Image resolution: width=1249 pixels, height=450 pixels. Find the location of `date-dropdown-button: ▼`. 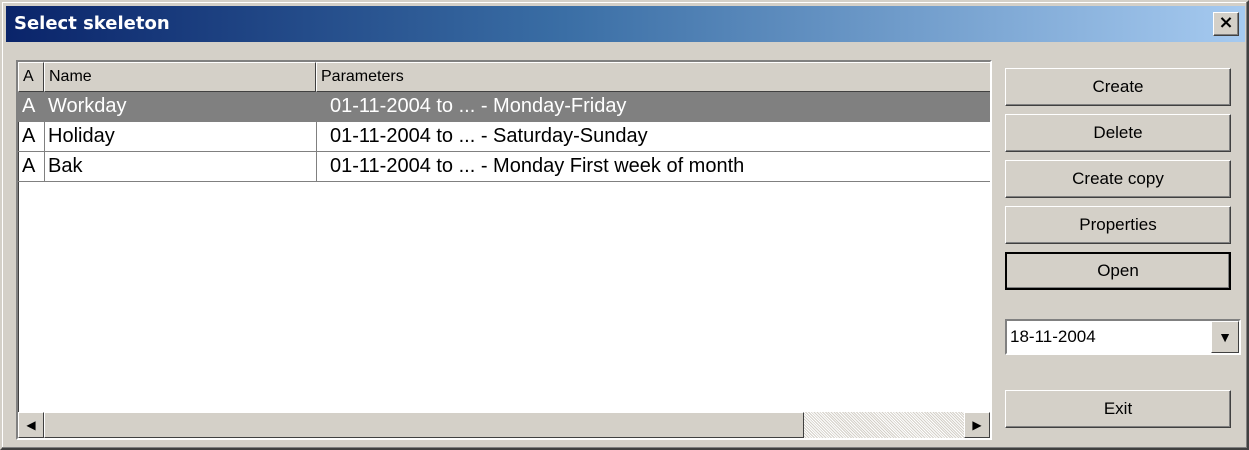

date-dropdown-button: ▼ is located at coordinates (1225, 337).